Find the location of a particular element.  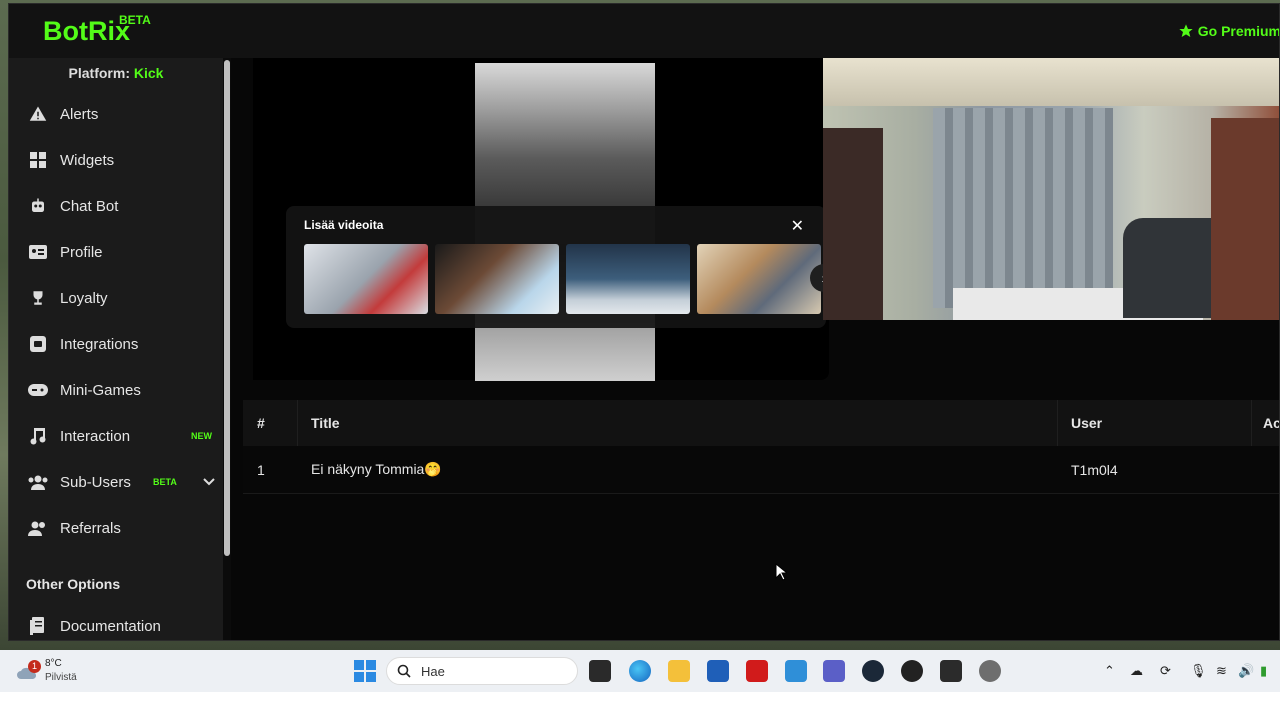

sidebar-item-integrations: Integrations is located at coordinates (116, 344).